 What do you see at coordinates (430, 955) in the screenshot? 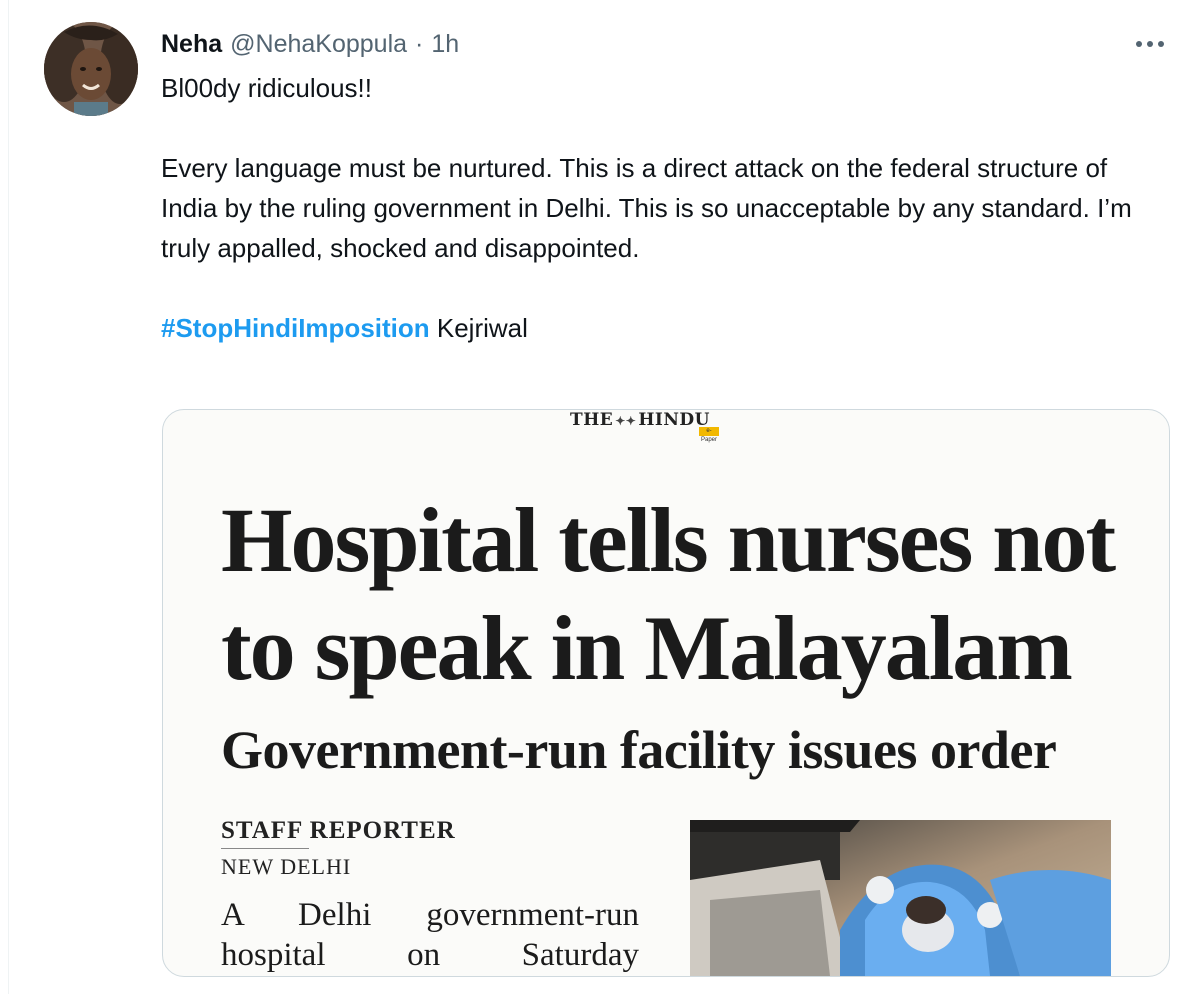
I see `article-body-line-2: hospital on Saturday` at bounding box center [430, 955].